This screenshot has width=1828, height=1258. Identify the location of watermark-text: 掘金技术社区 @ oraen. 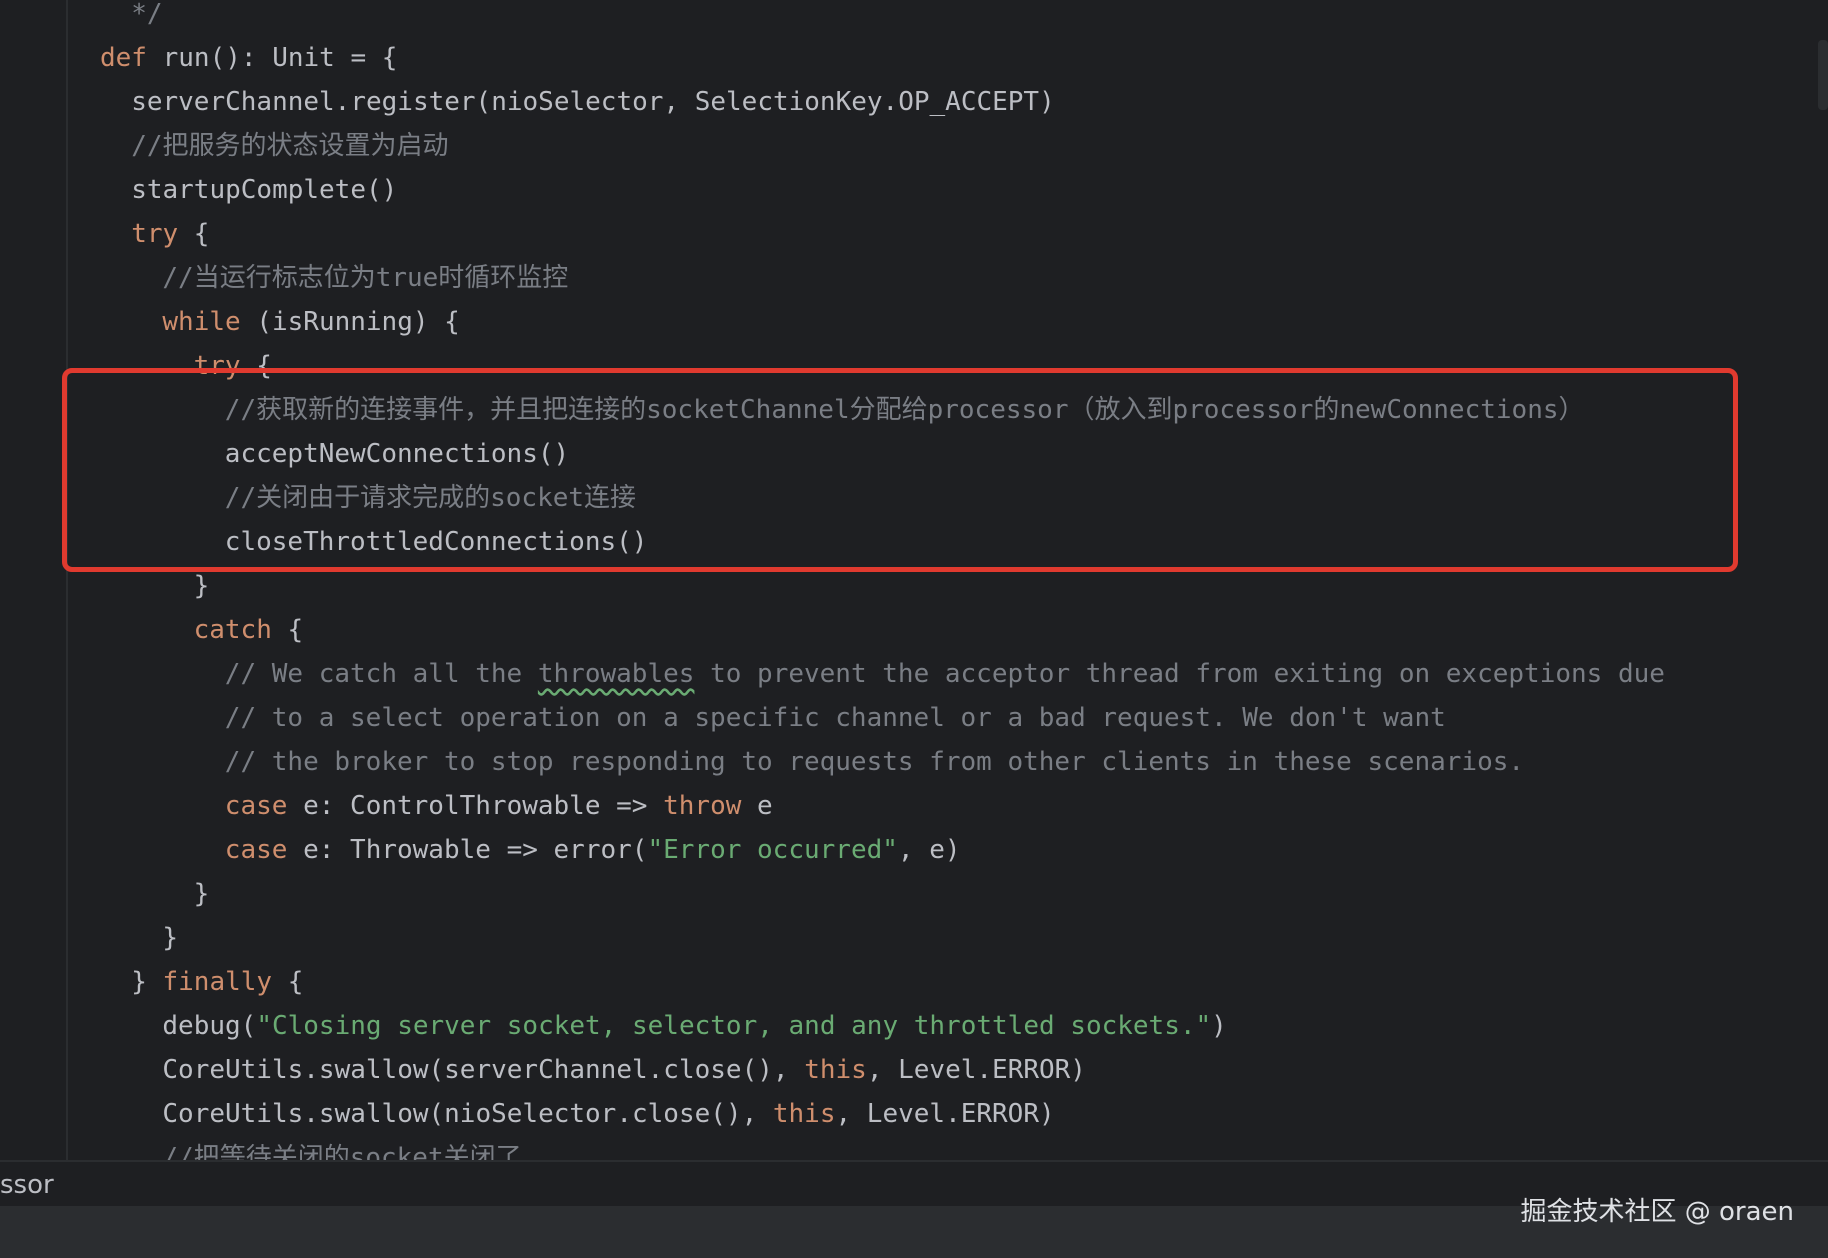
(1657, 1212).